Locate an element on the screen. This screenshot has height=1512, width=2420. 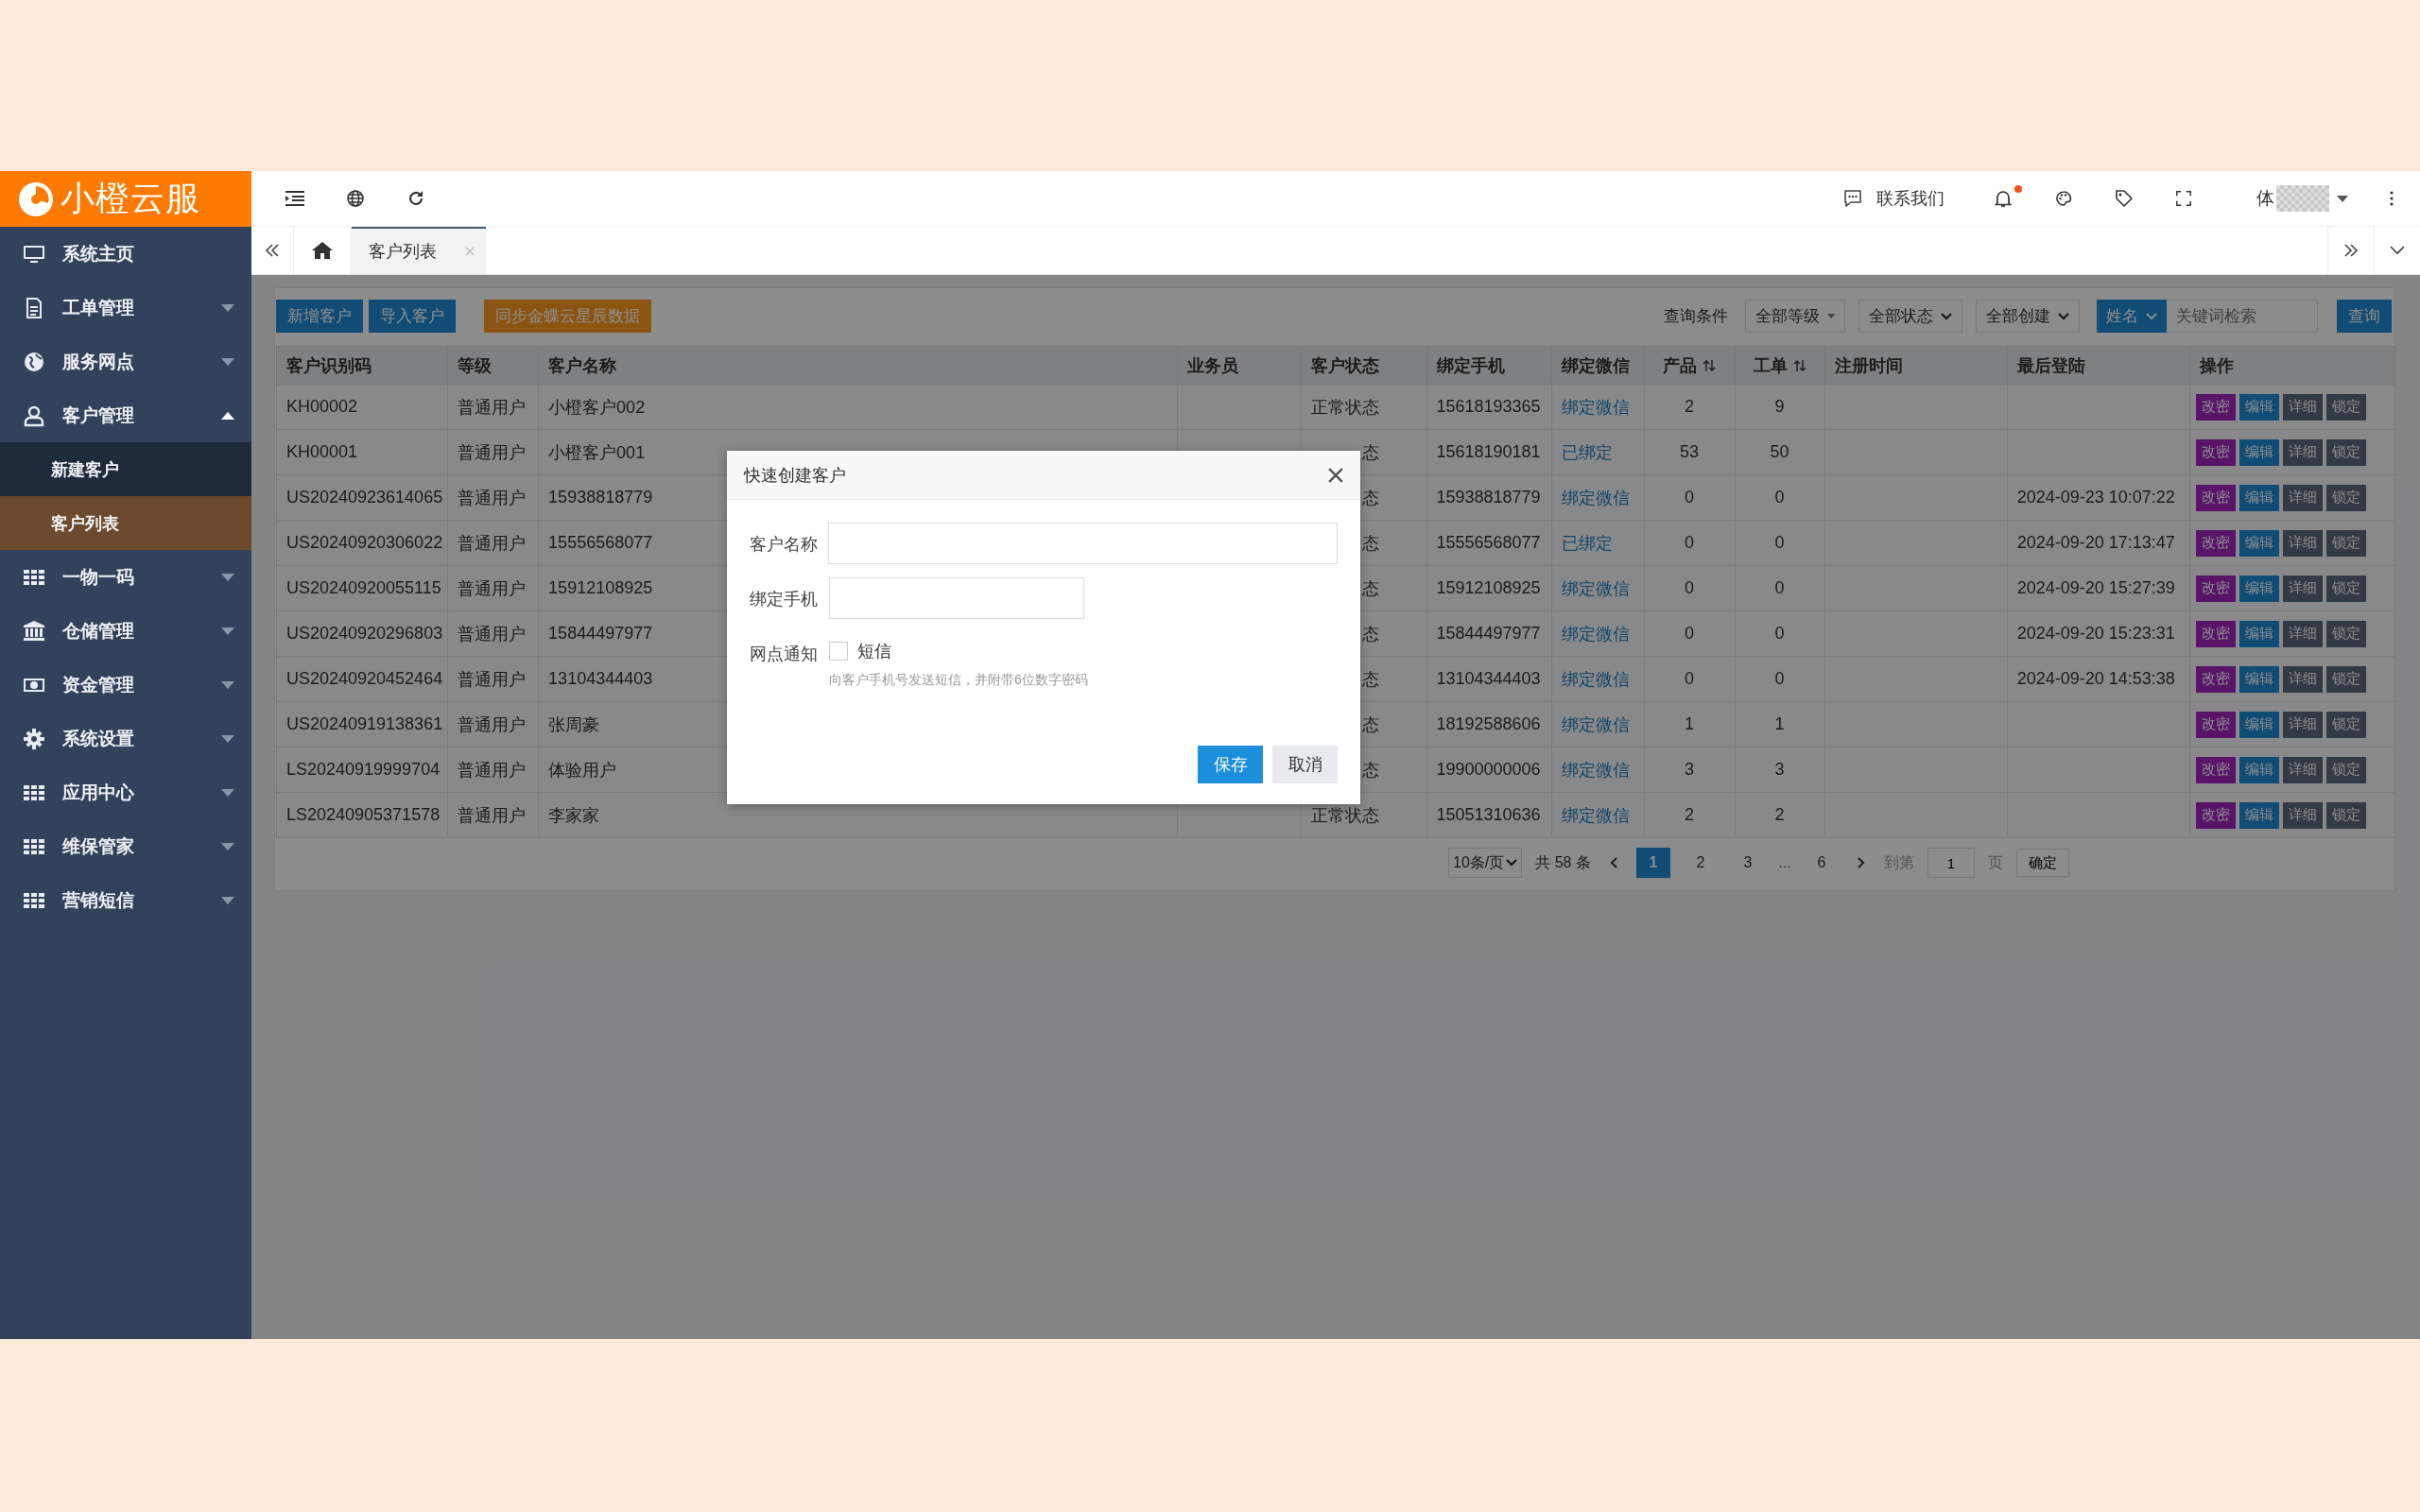
dialog-button: 取消 is located at coordinates (1305, 764).